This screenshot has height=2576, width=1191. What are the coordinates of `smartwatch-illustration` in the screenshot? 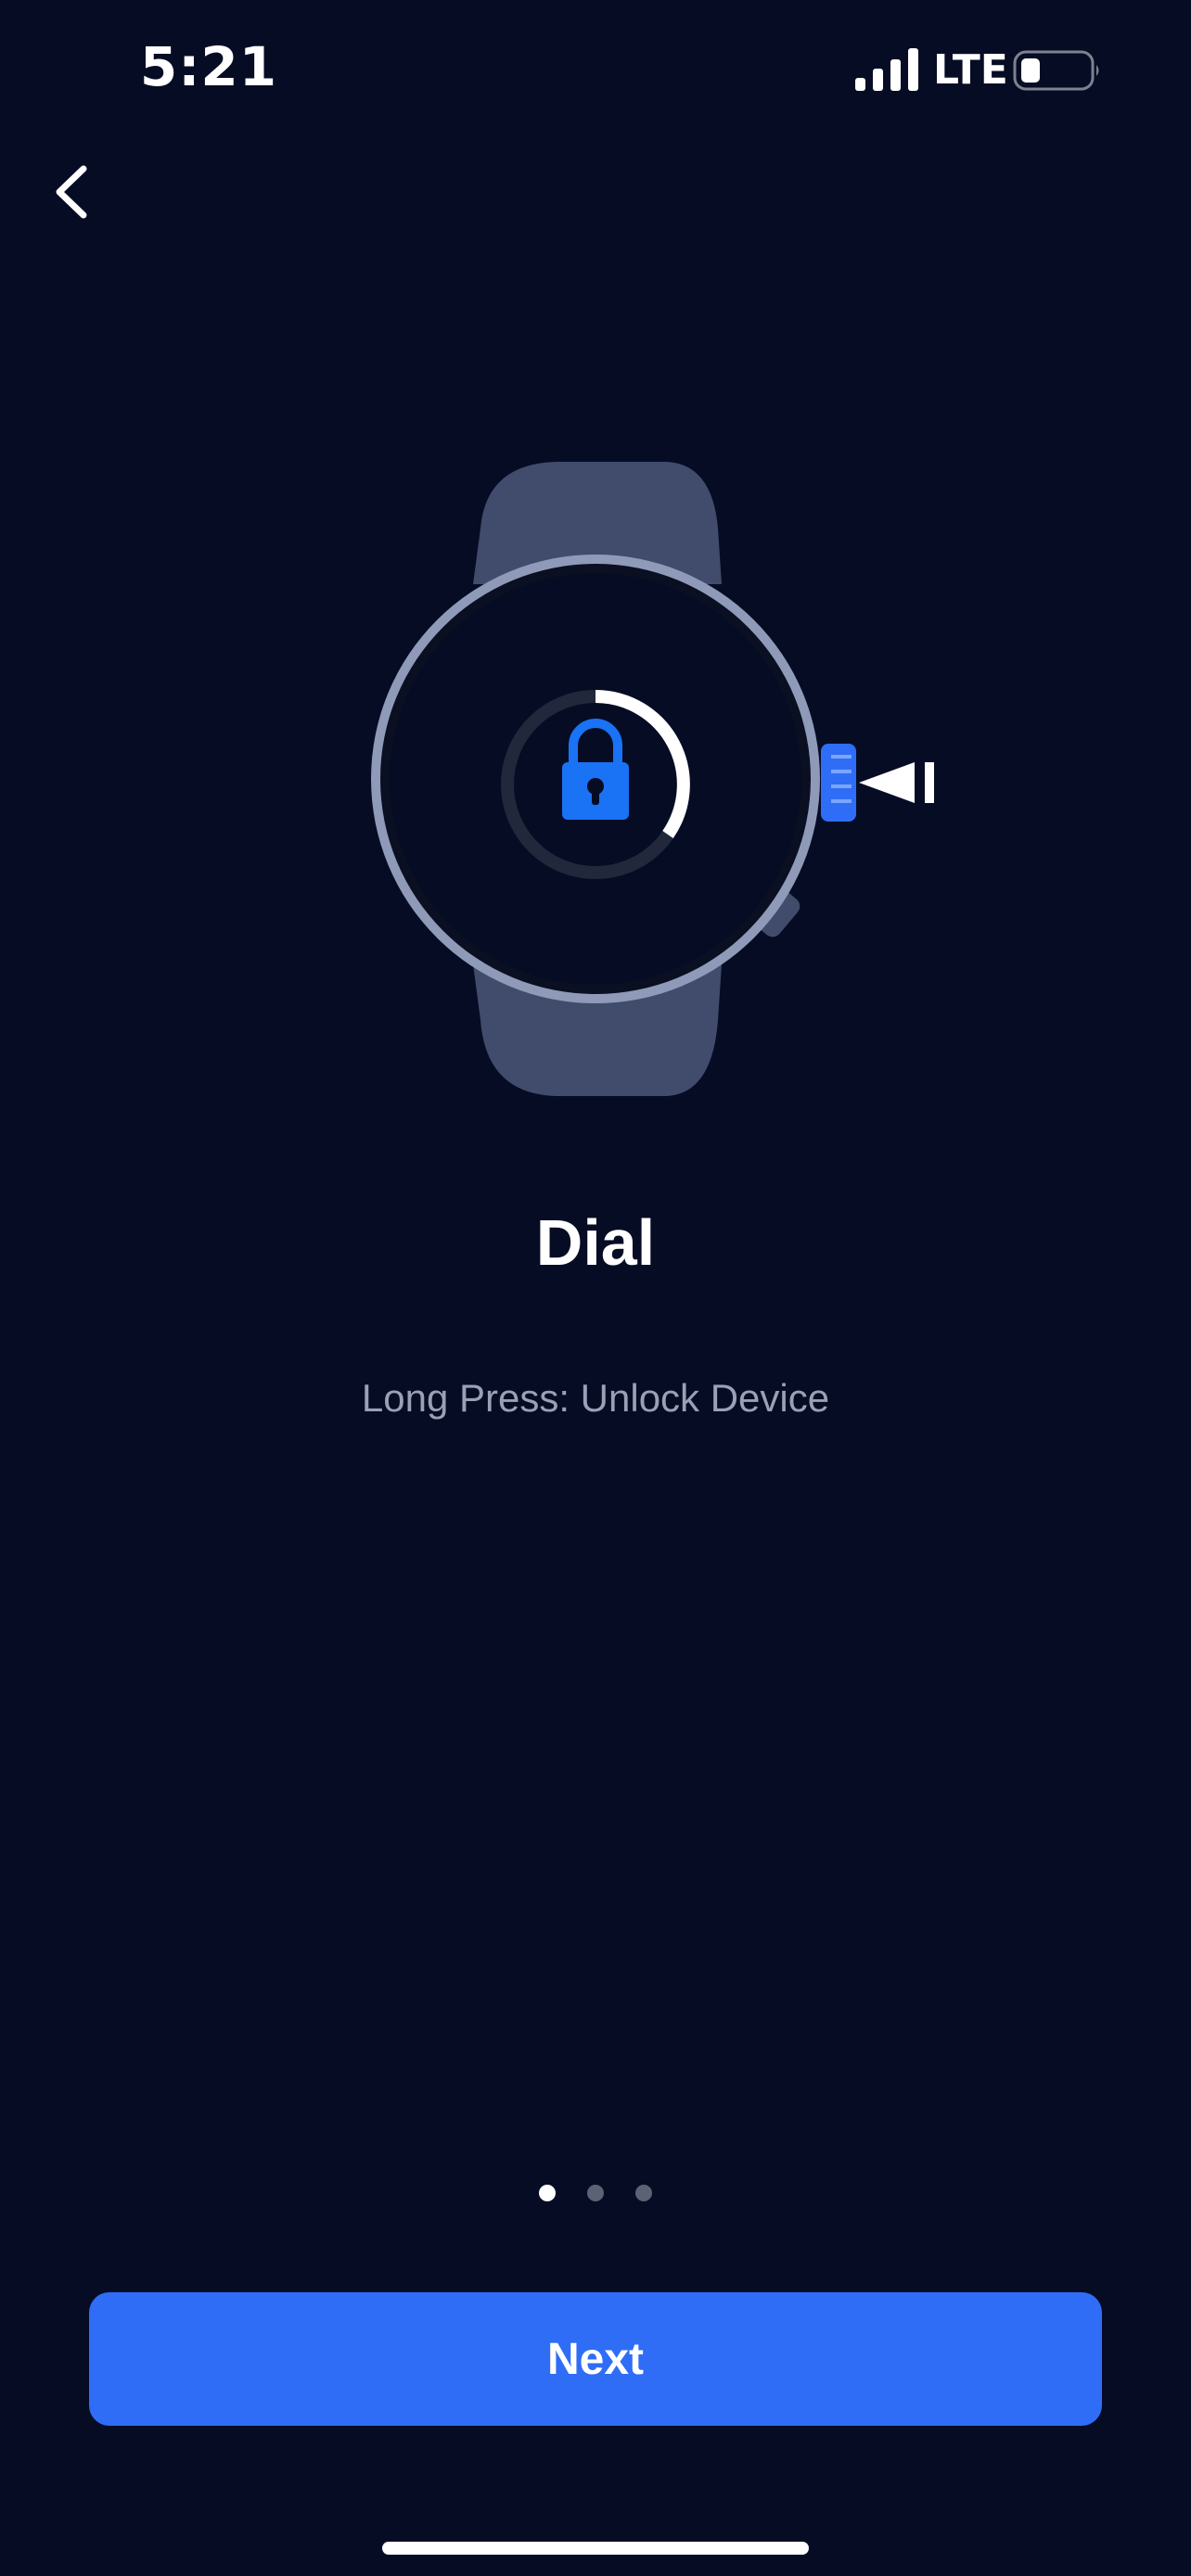 It's located at (652, 779).